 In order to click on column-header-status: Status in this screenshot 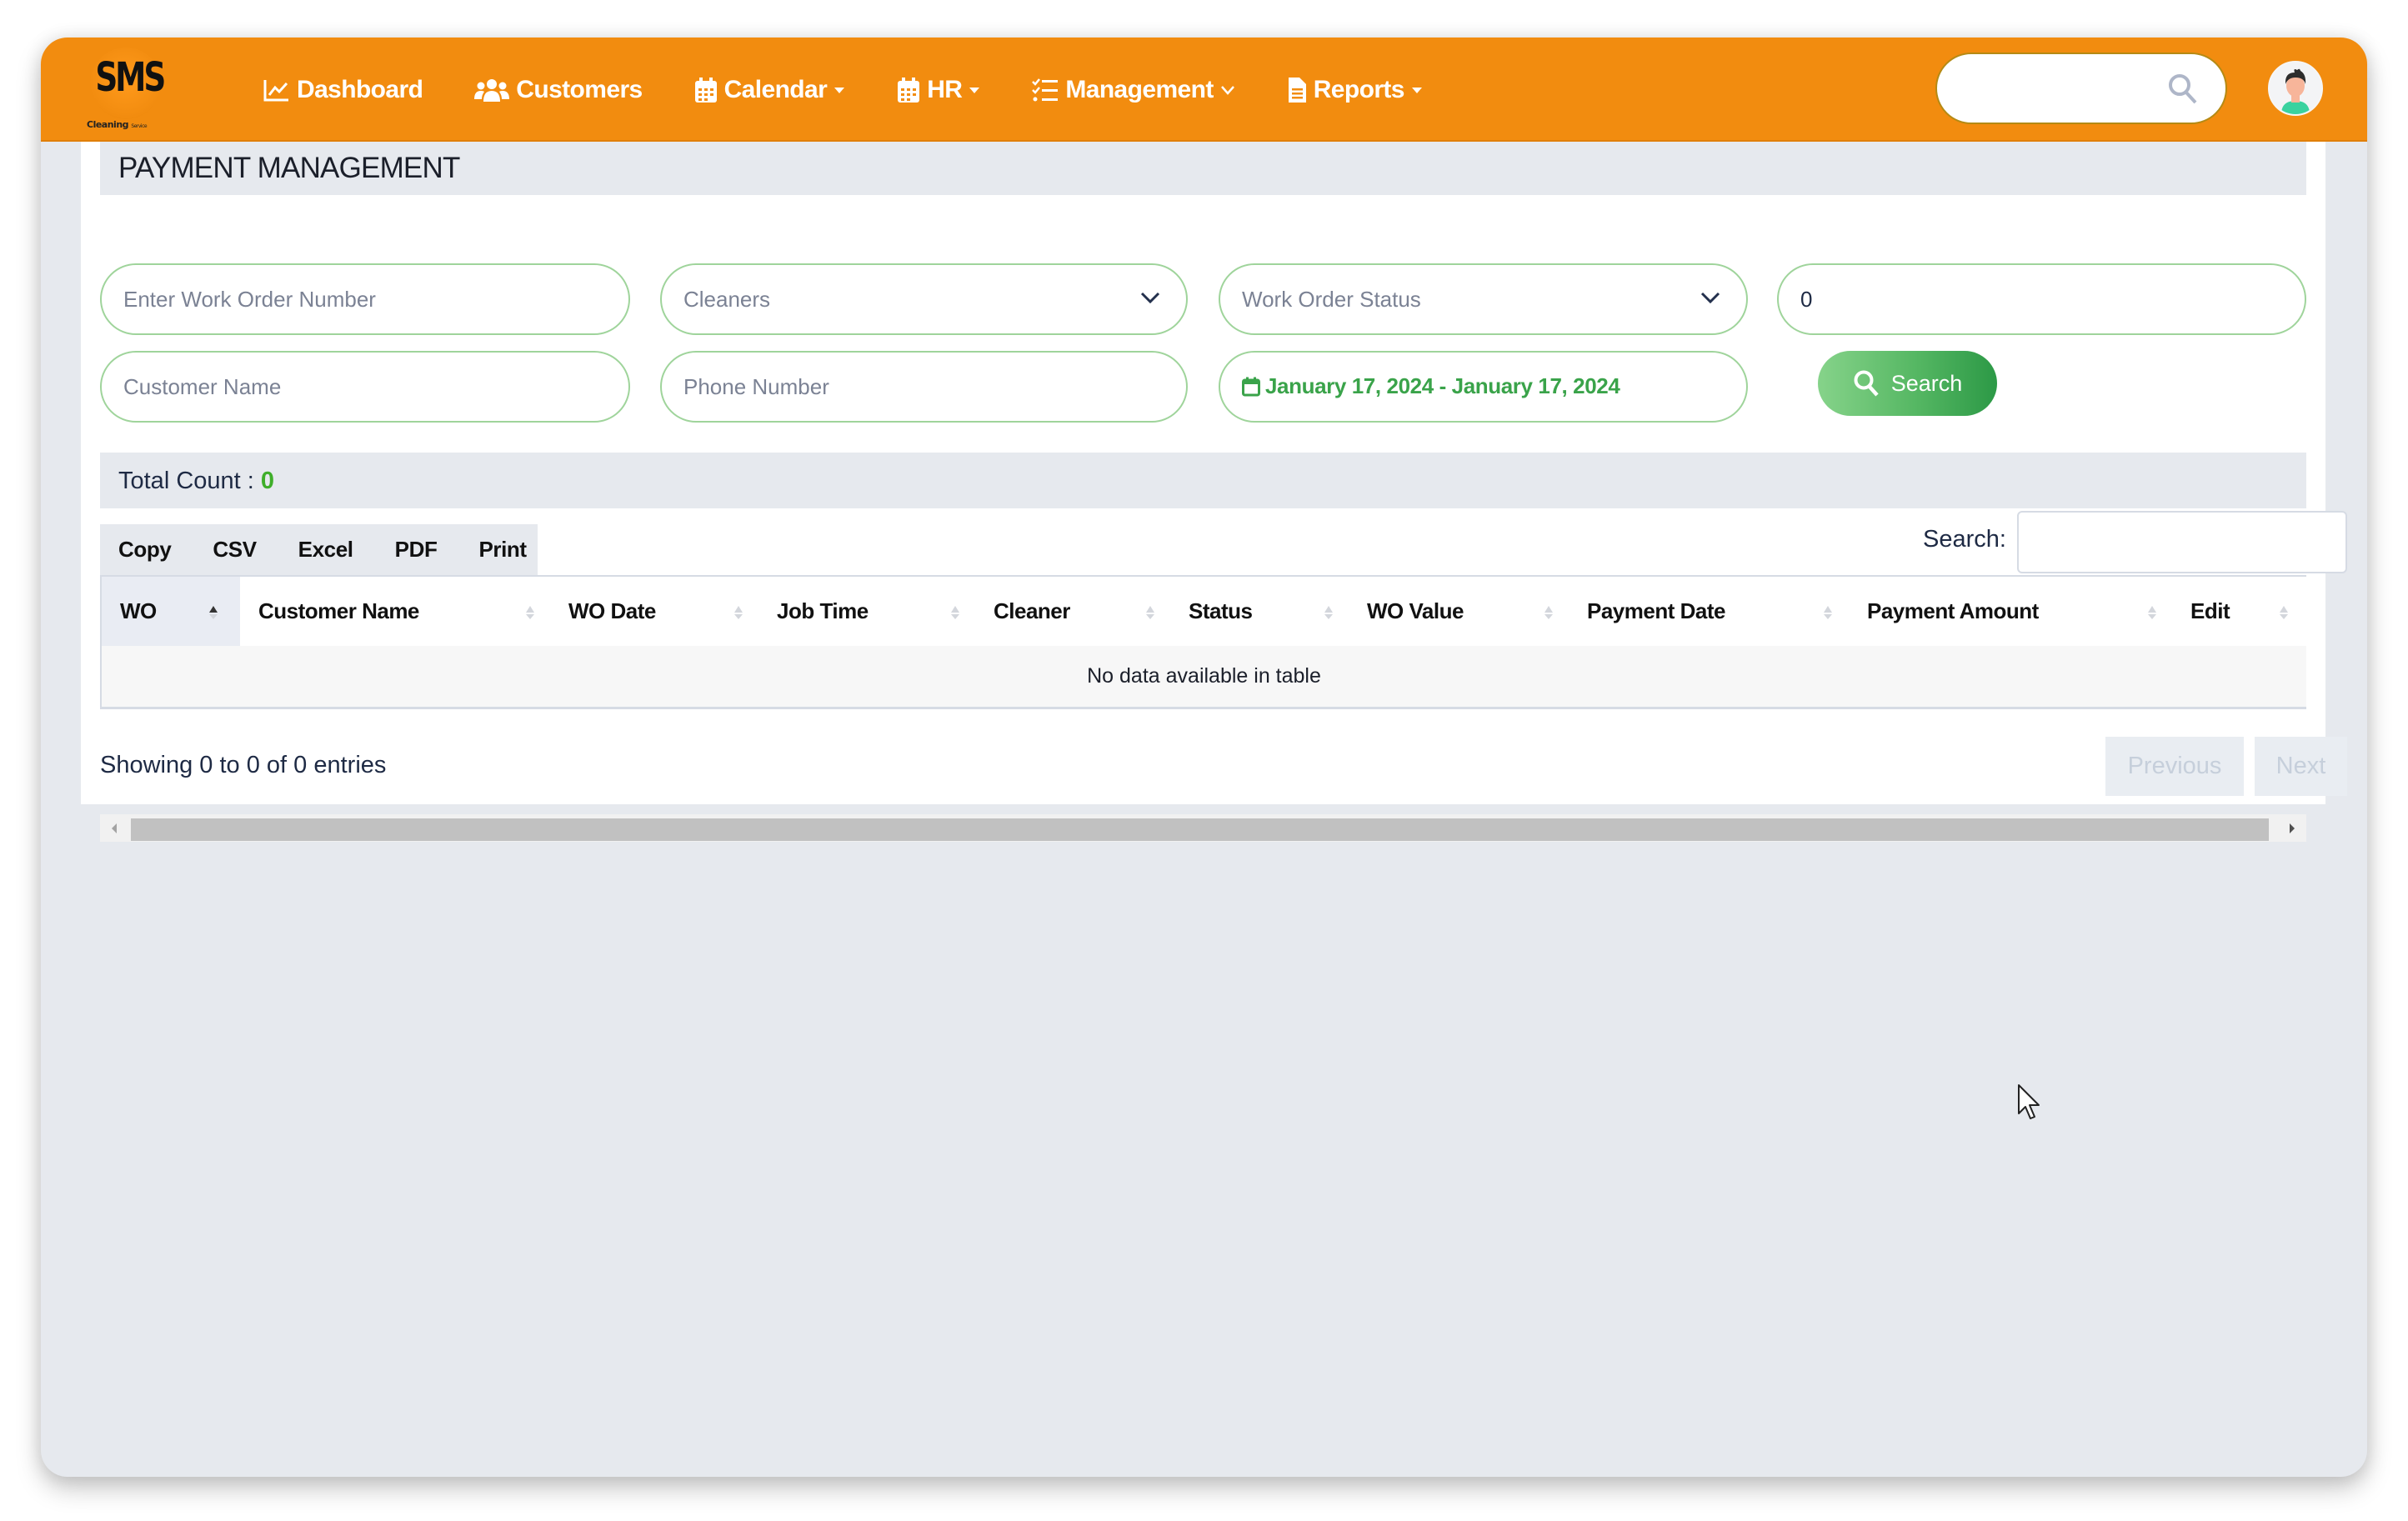, I will do `click(1259, 611)`.